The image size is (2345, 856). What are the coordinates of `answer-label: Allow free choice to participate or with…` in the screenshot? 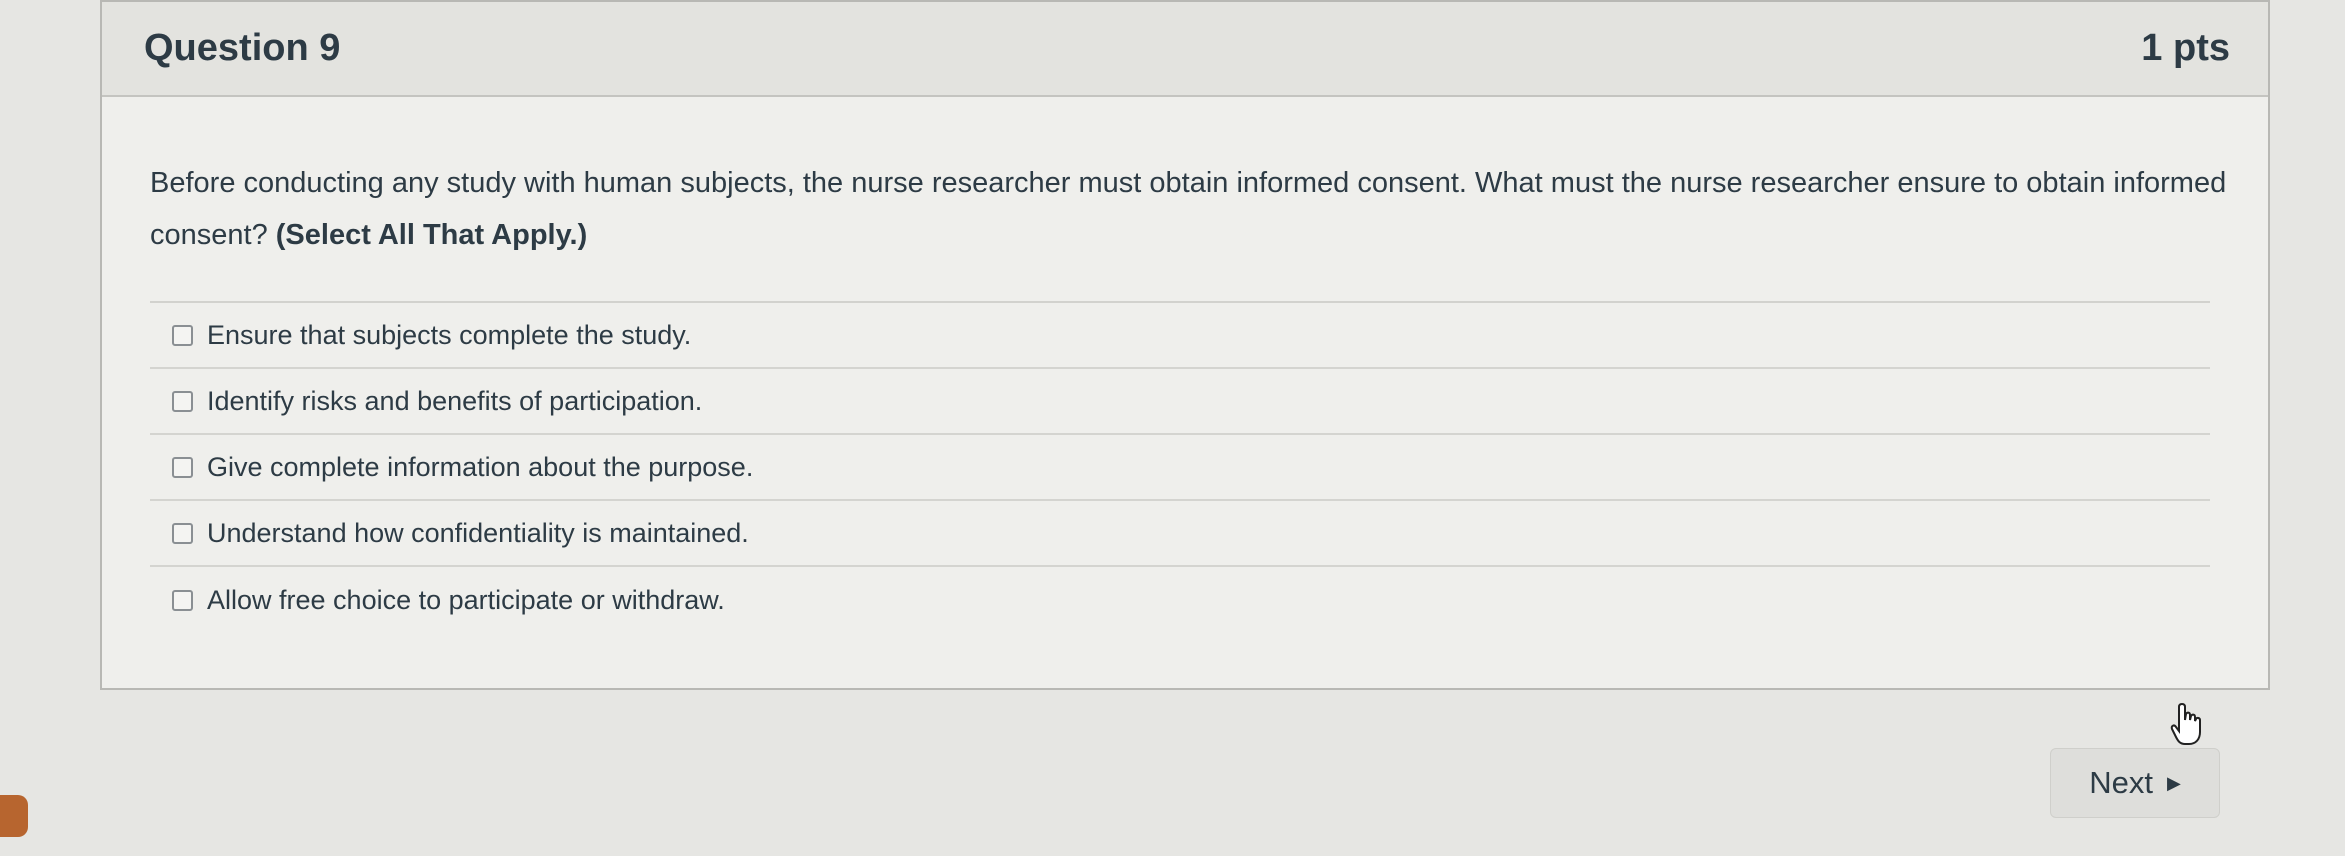 It's located at (466, 599).